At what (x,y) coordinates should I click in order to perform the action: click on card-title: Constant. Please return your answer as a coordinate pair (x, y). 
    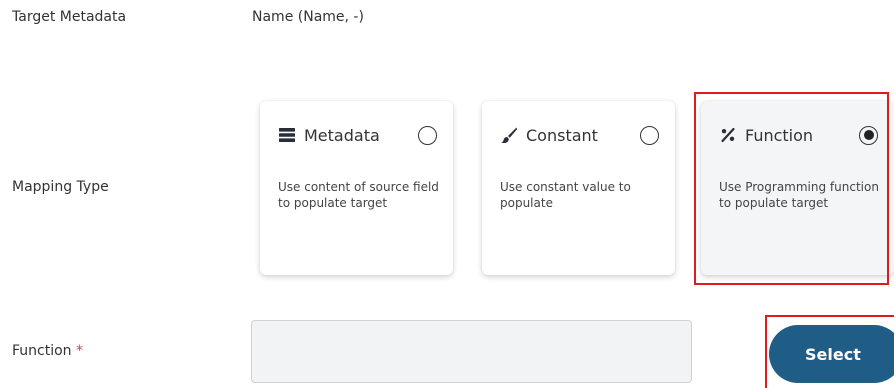
    Looking at the image, I should click on (562, 135).